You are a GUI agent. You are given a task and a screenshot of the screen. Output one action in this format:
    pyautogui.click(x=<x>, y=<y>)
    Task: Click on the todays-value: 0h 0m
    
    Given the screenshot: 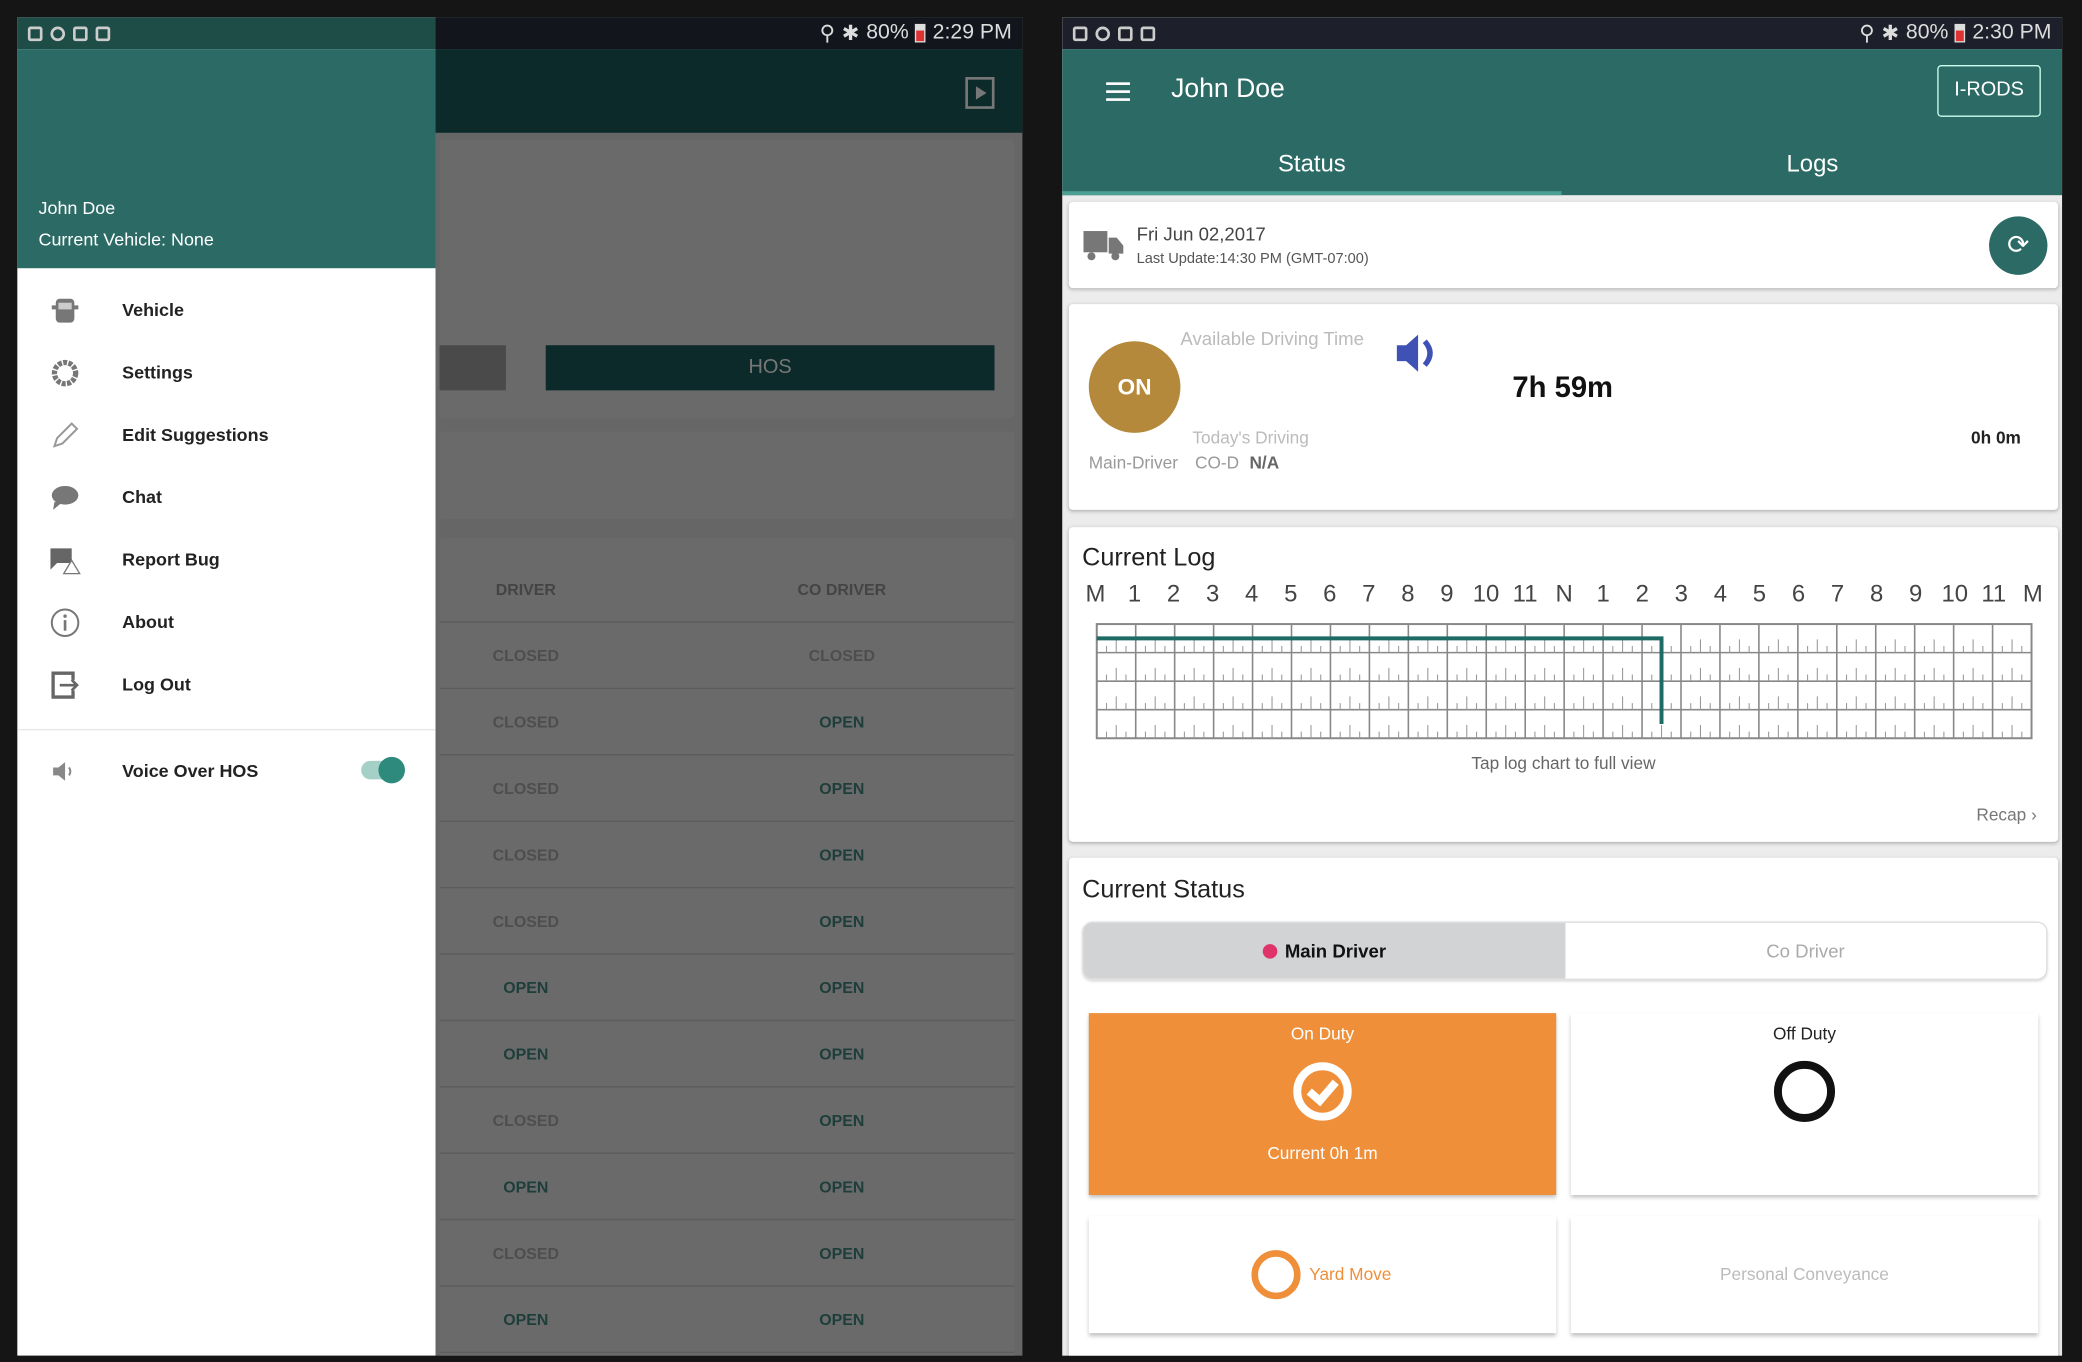 What is the action you would take?
    pyautogui.click(x=1996, y=437)
    